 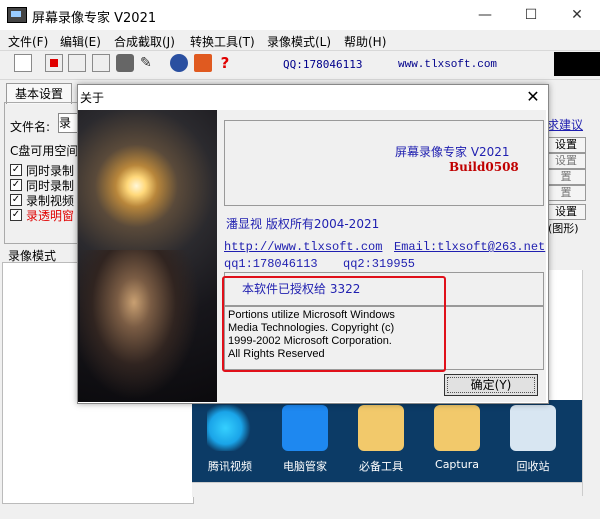 What do you see at coordinates (334, 324) in the screenshot?
I see `highlight-frame` at bounding box center [334, 324].